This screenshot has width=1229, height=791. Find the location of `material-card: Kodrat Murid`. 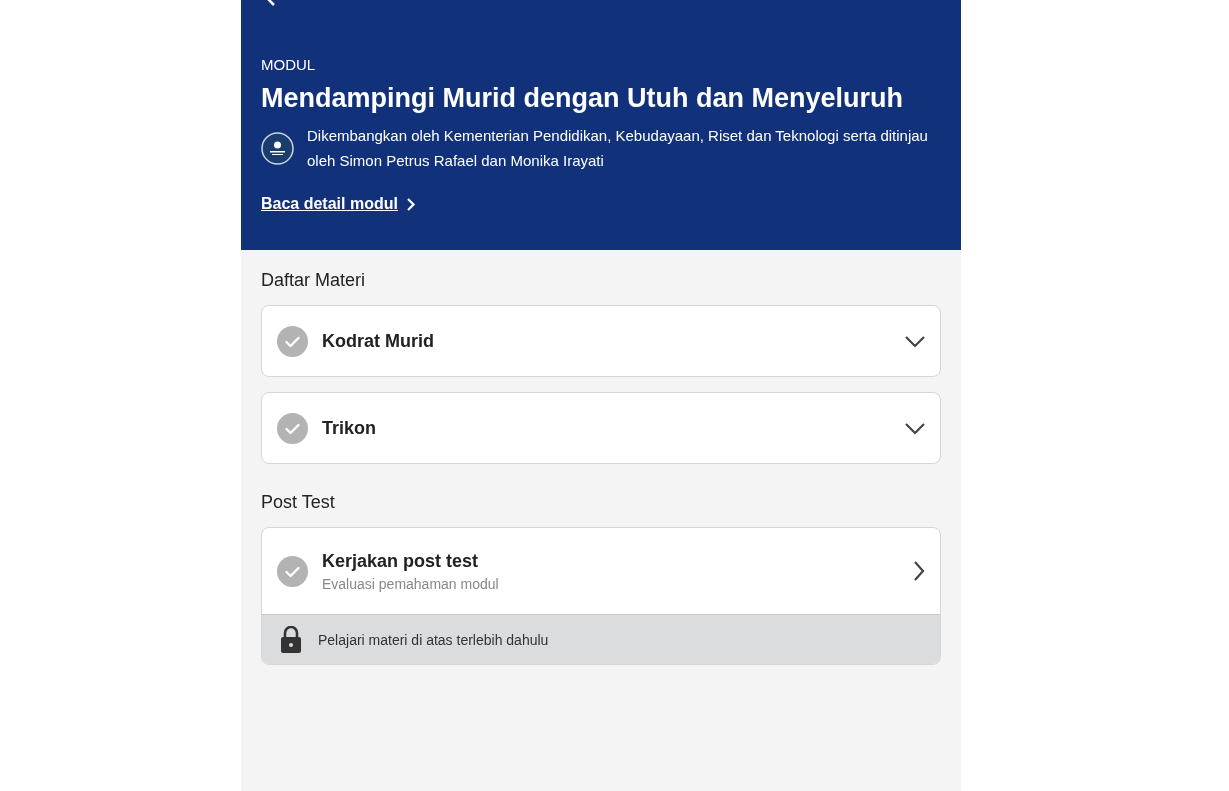

material-card: Kodrat Murid is located at coordinates (601, 341).